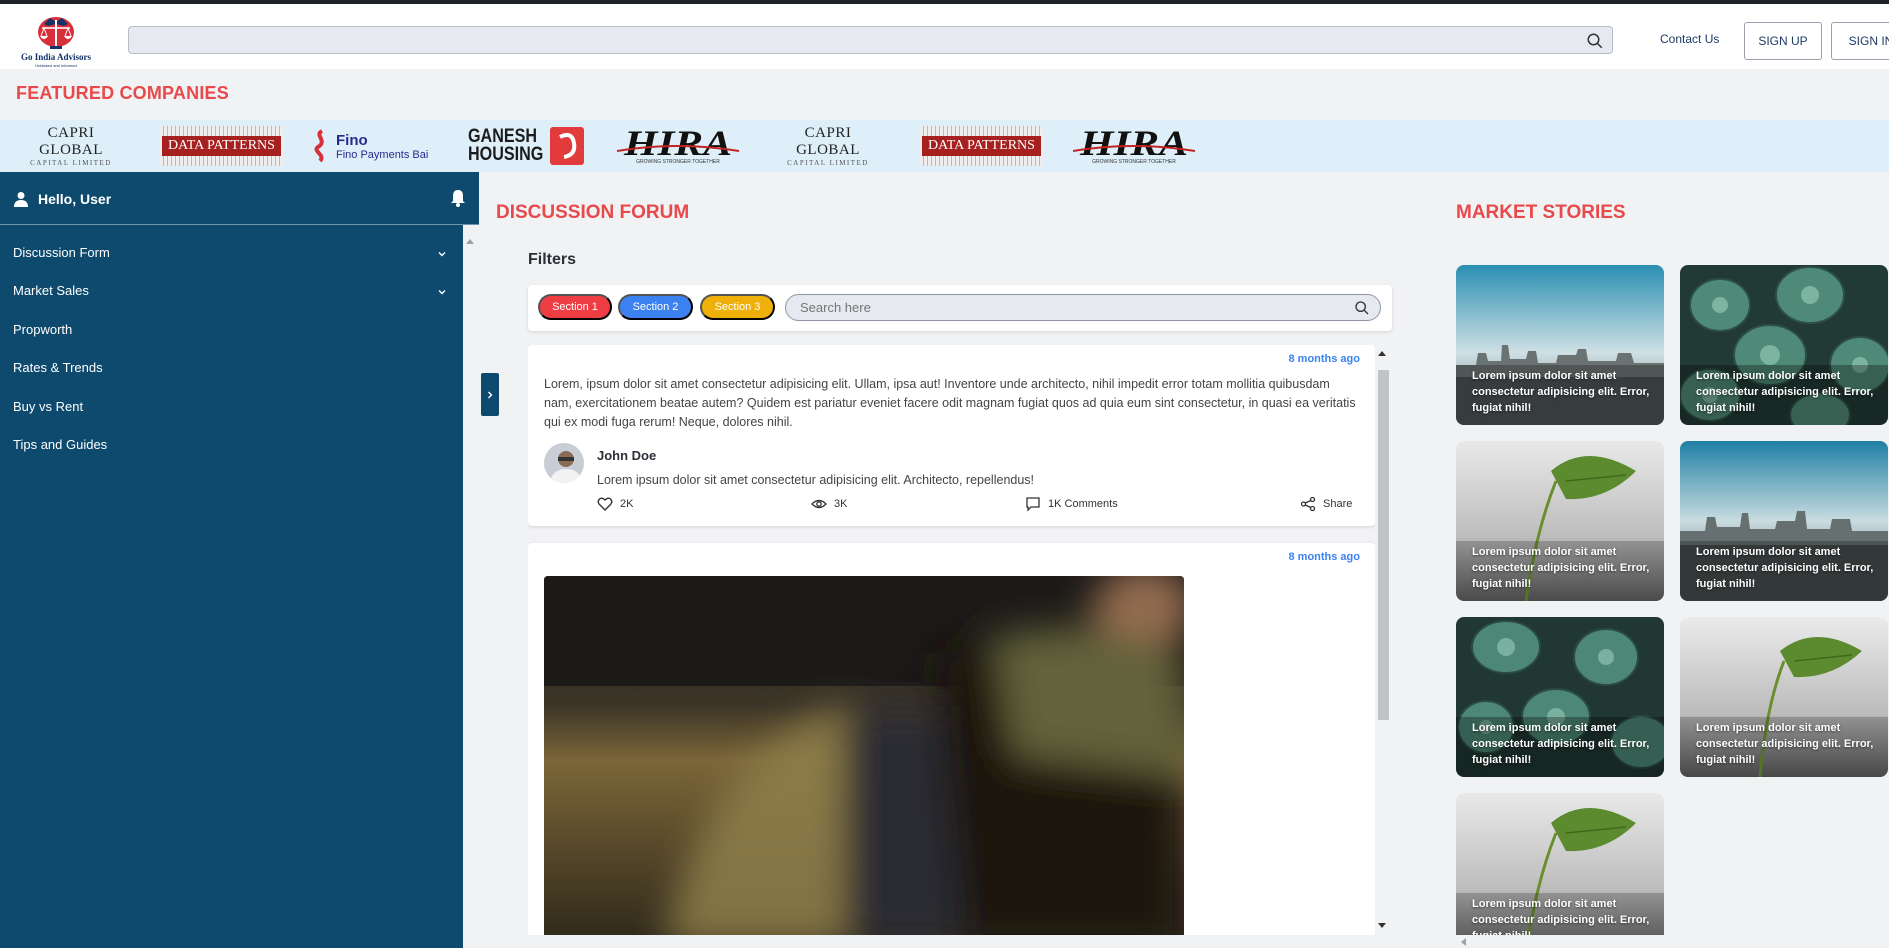 This screenshot has width=1889, height=948. I want to click on like-button: 2K, so click(615, 504).